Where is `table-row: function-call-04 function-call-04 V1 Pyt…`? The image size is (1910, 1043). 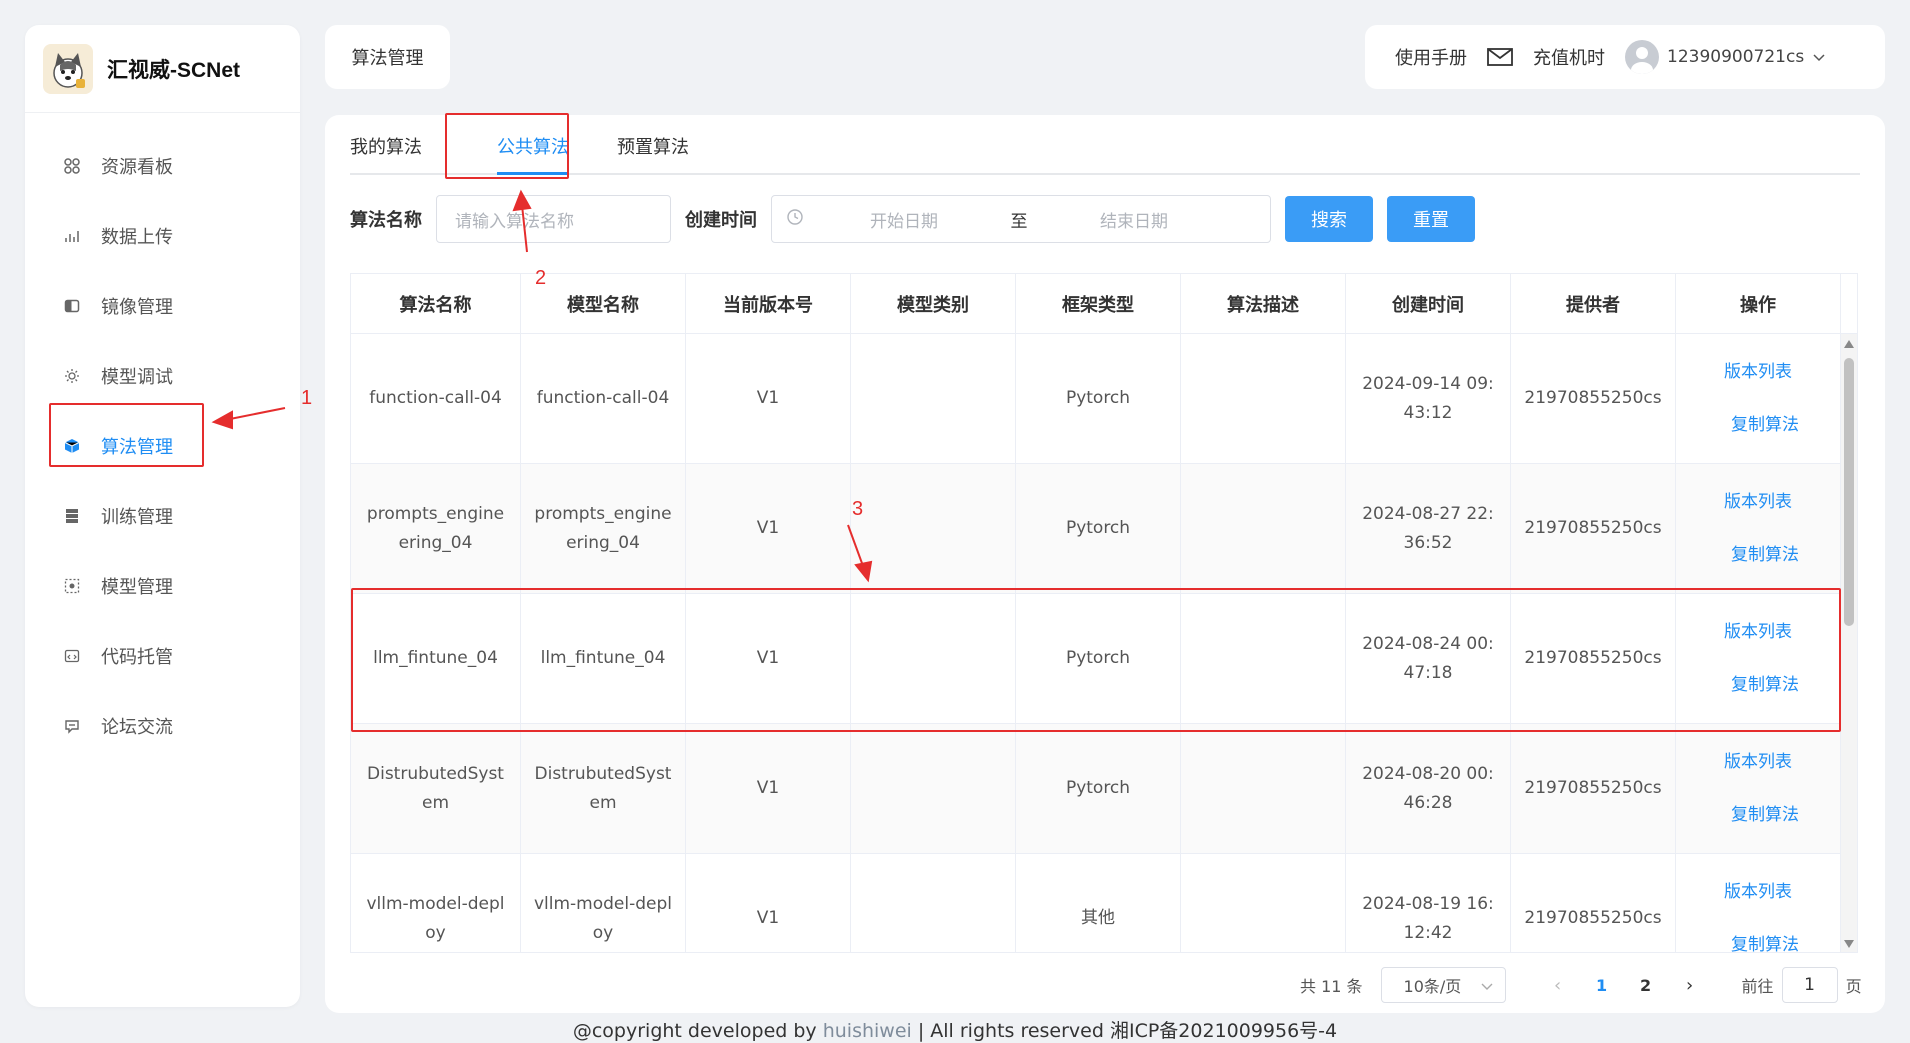
table-row: function-call-04 function-call-04 V1 Pyt… is located at coordinates (1104, 399).